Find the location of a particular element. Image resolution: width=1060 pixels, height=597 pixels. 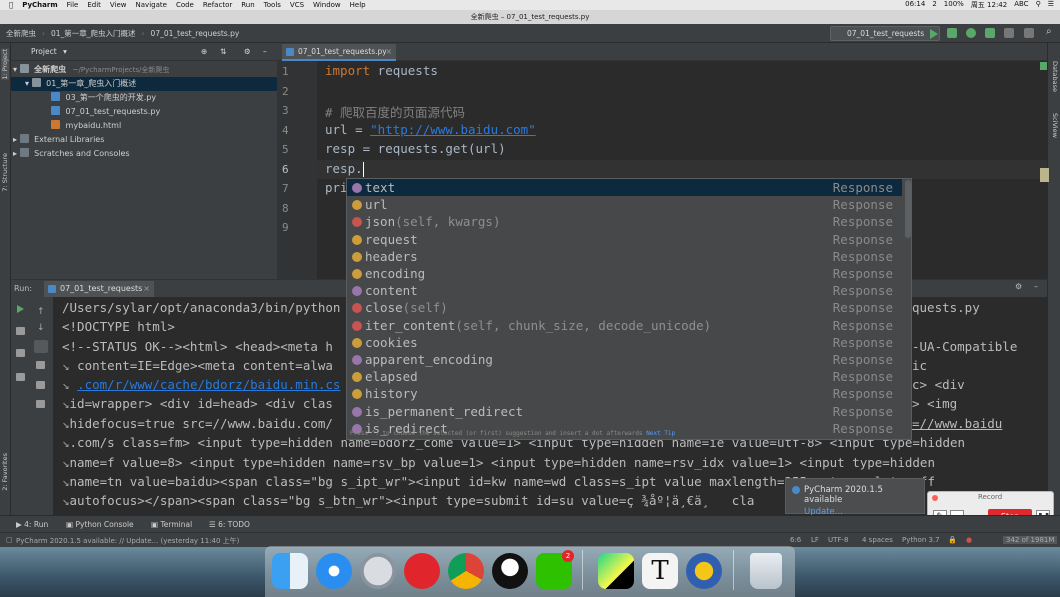

menu-view: View is located at coordinates (118, 5).